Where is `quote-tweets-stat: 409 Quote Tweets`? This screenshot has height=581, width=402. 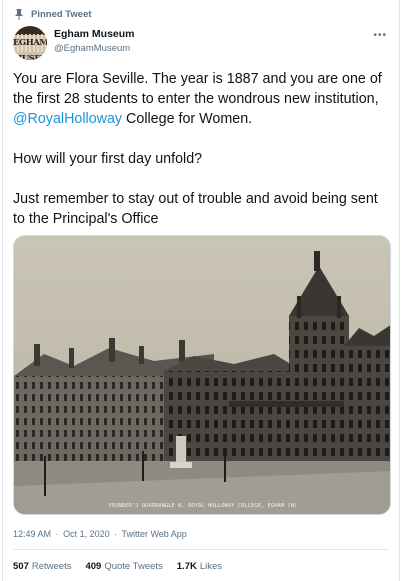 quote-tweets-stat: 409 Quote Tweets is located at coordinates (123, 566).